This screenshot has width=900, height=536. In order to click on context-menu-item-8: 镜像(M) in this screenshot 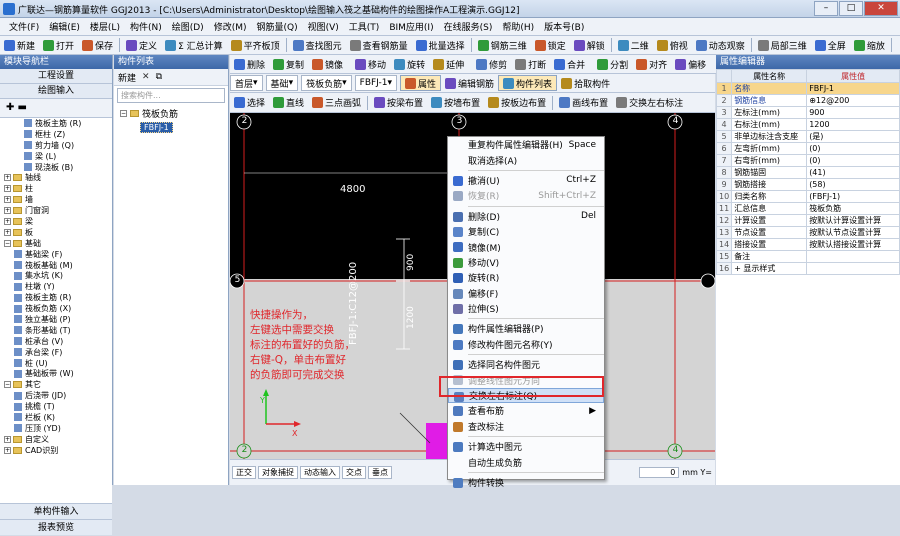, I will do `click(526, 246)`.